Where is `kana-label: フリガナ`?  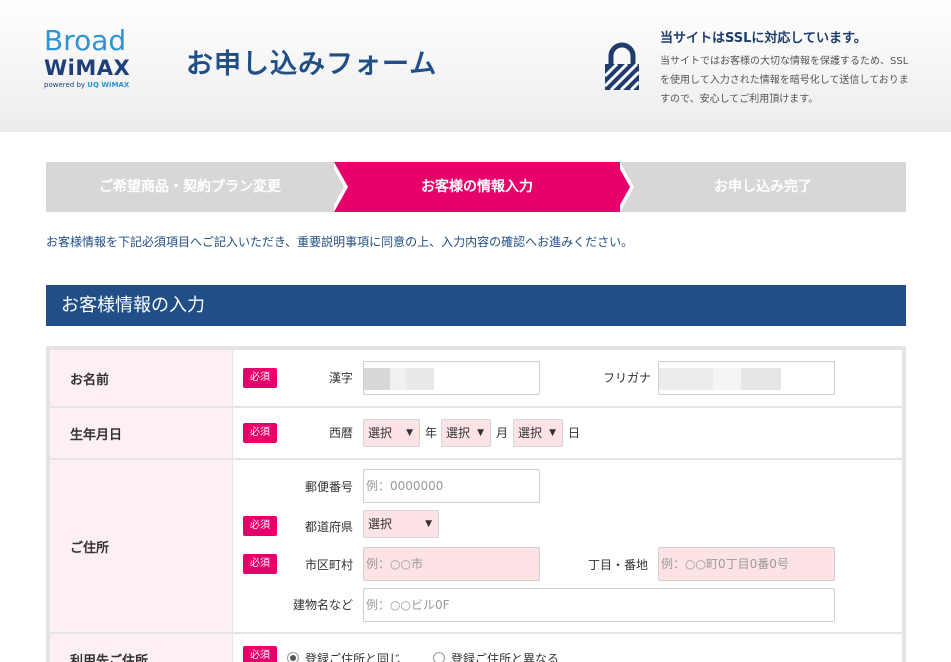
kana-label: フリガナ is located at coordinates (626, 378).